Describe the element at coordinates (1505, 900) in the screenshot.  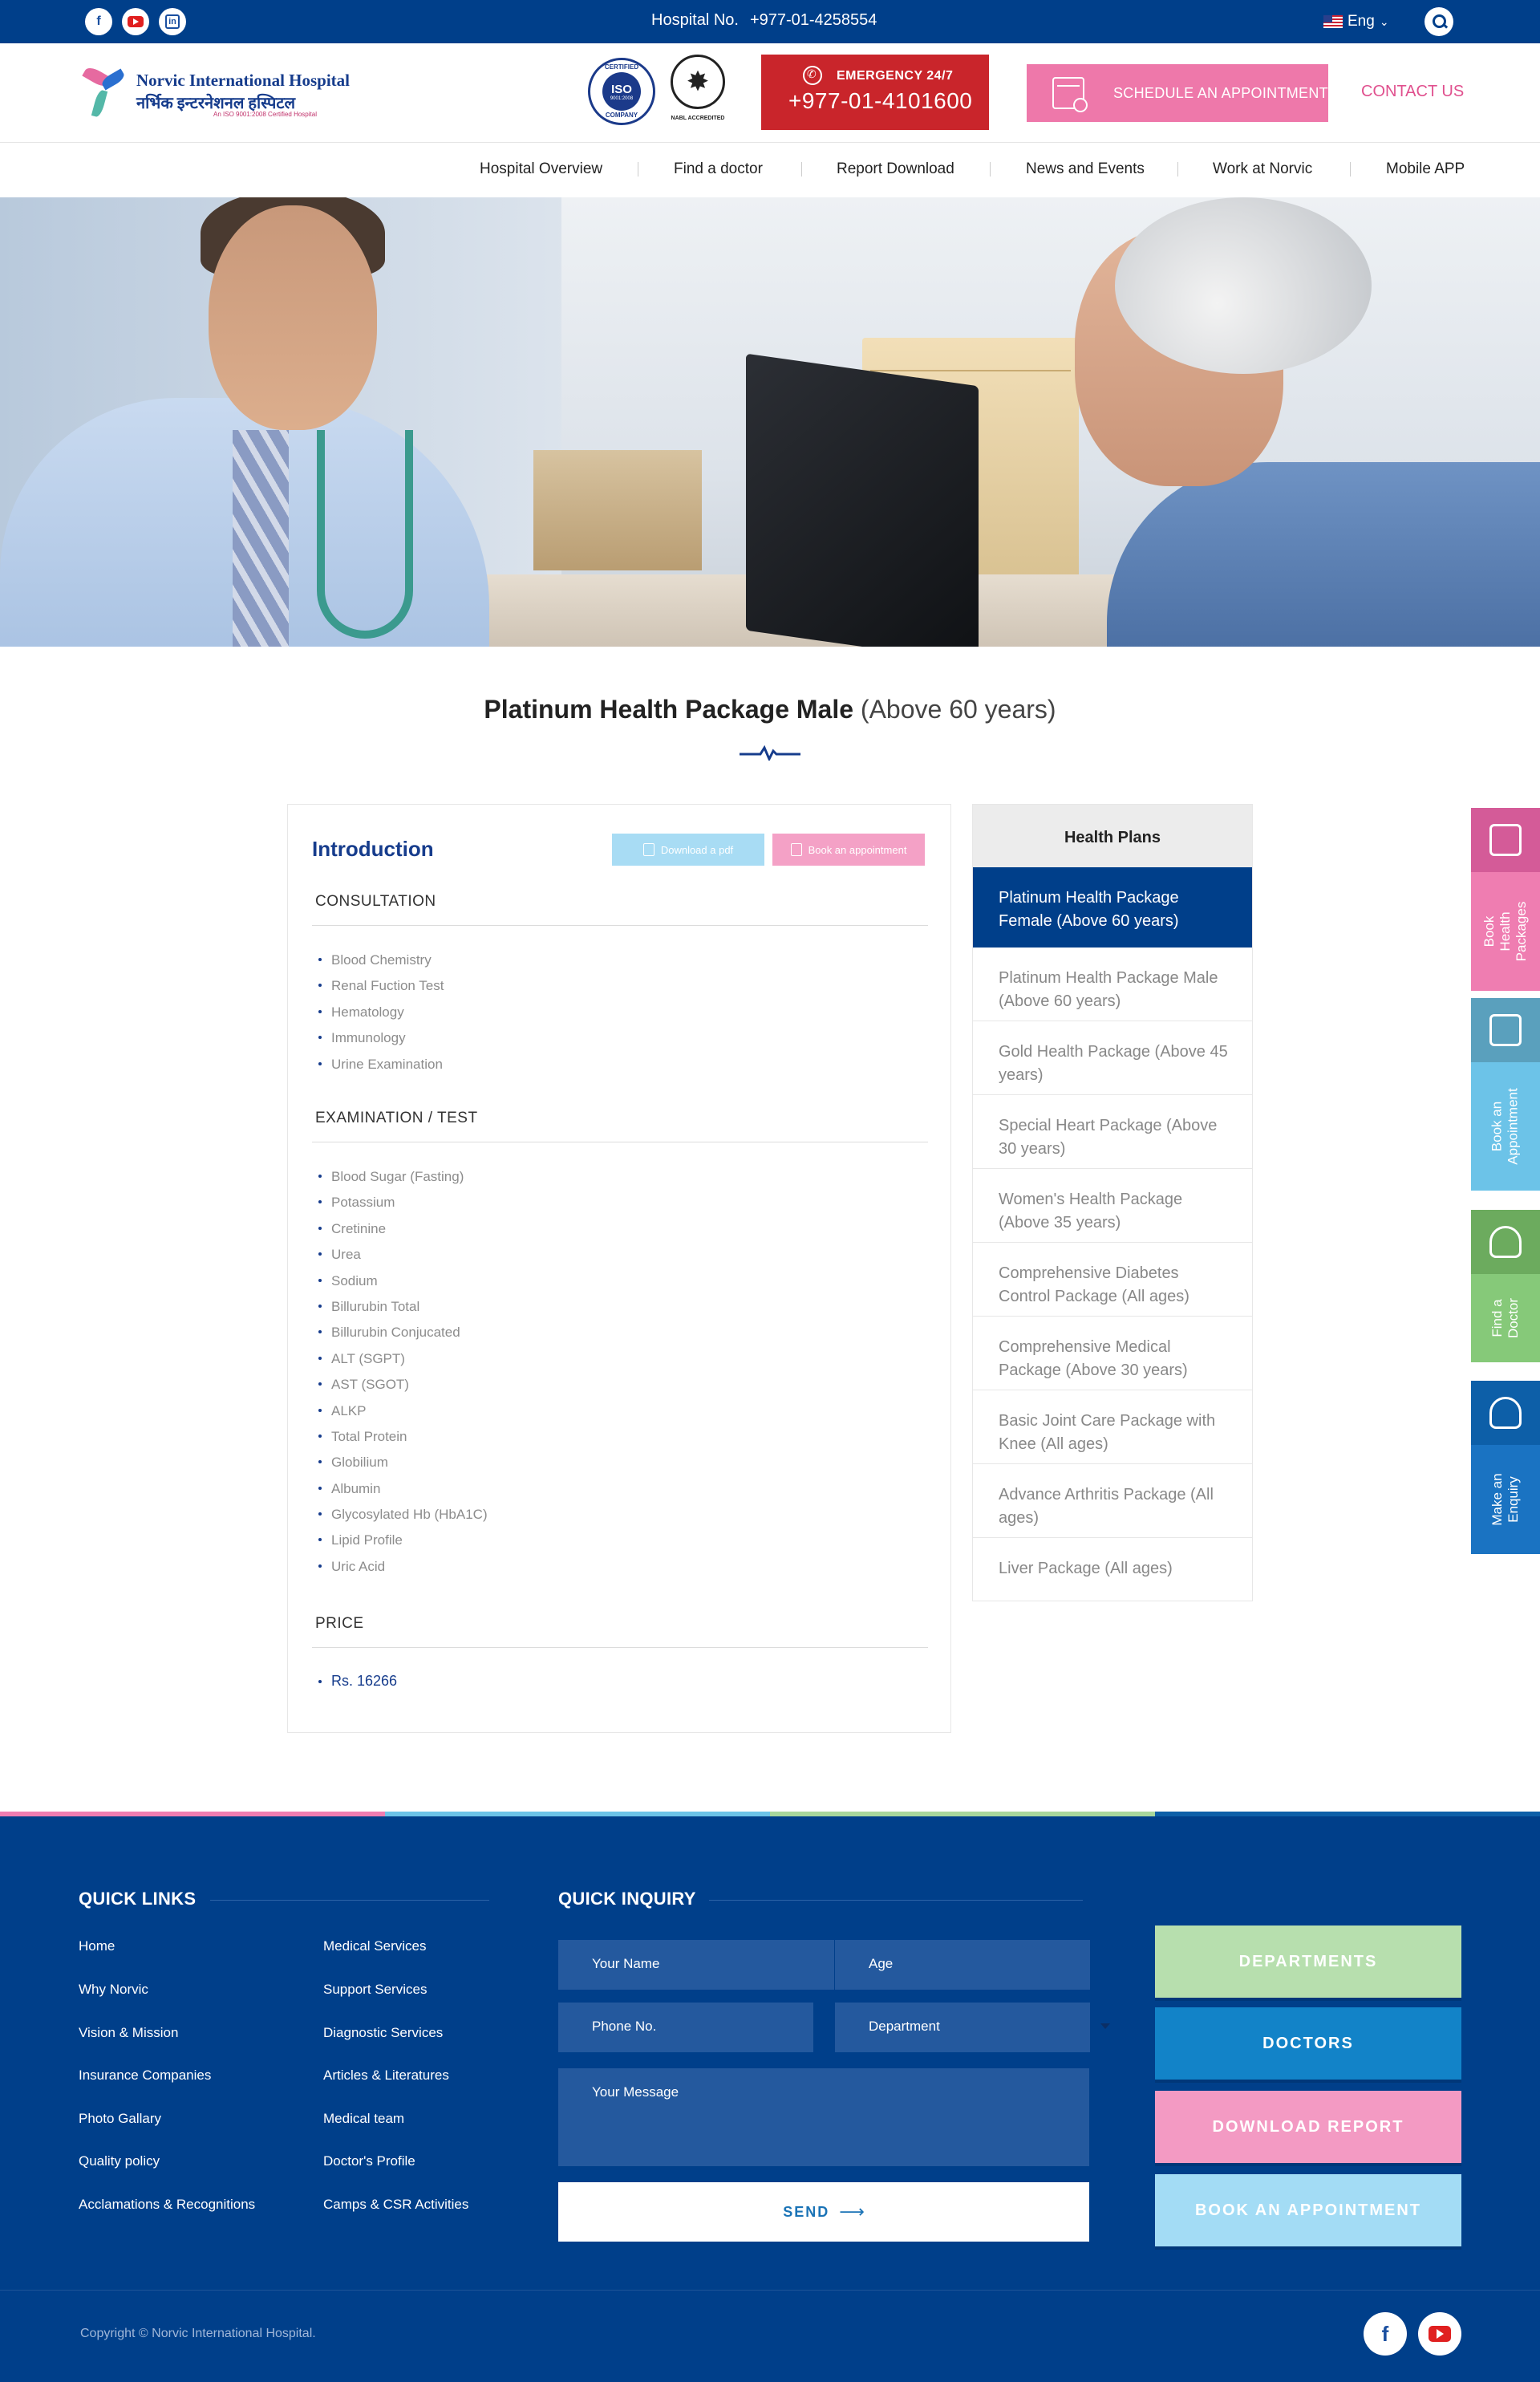
I see `side-tab-book-health-packages: Book Health Packages` at that location.